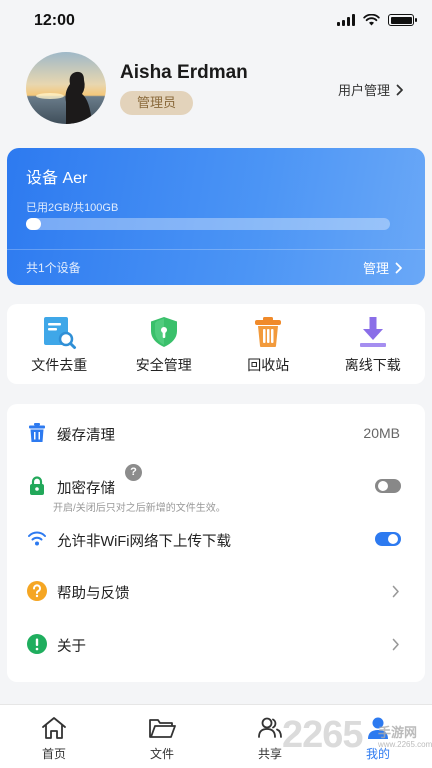 This screenshot has height=768, width=432. I want to click on nav-item-me: 我的, so click(378, 736).